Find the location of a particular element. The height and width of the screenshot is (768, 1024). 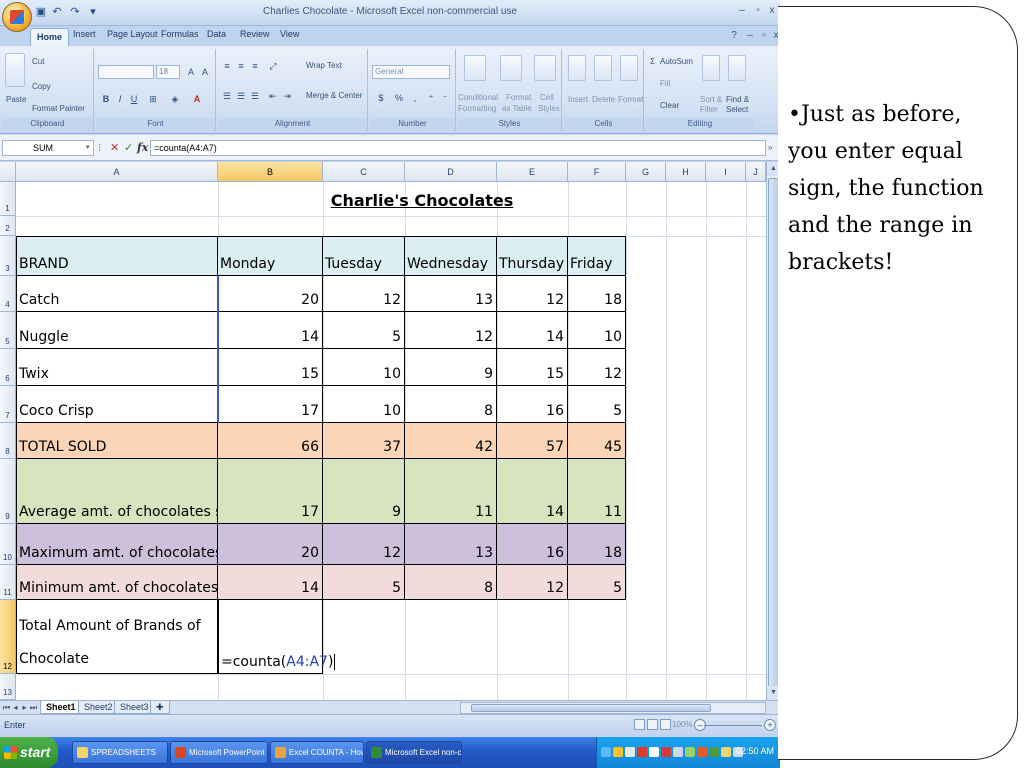

sheet-tab-2: Sheet2 is located at coordinates (98, 707).